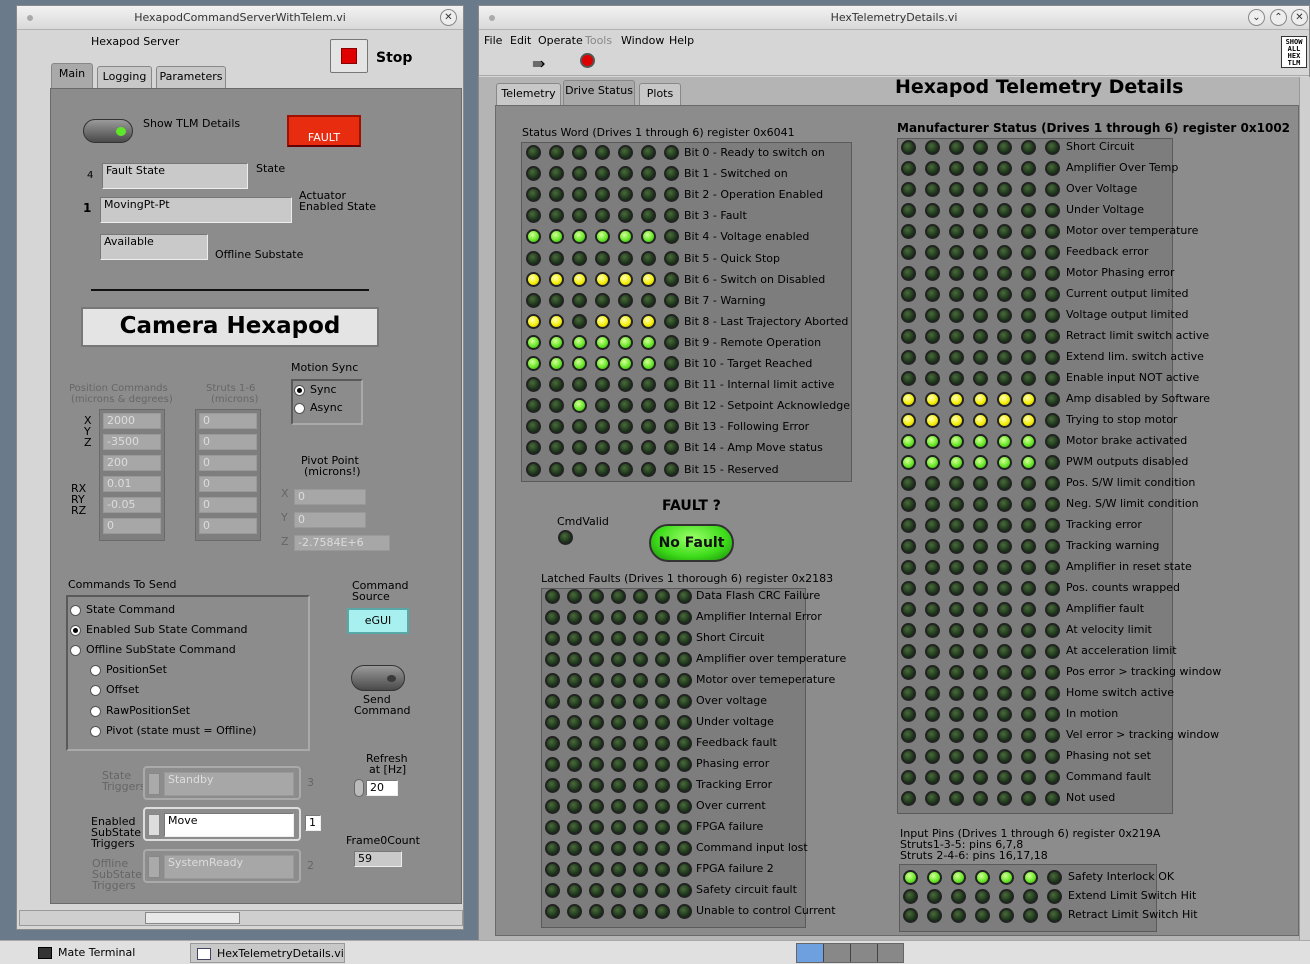 The height and width of the screenshot is (964, 1310). Describe the element at coordinates (235, 399) in the screenshot. I see `struts-header-2: (microns)` at that location.